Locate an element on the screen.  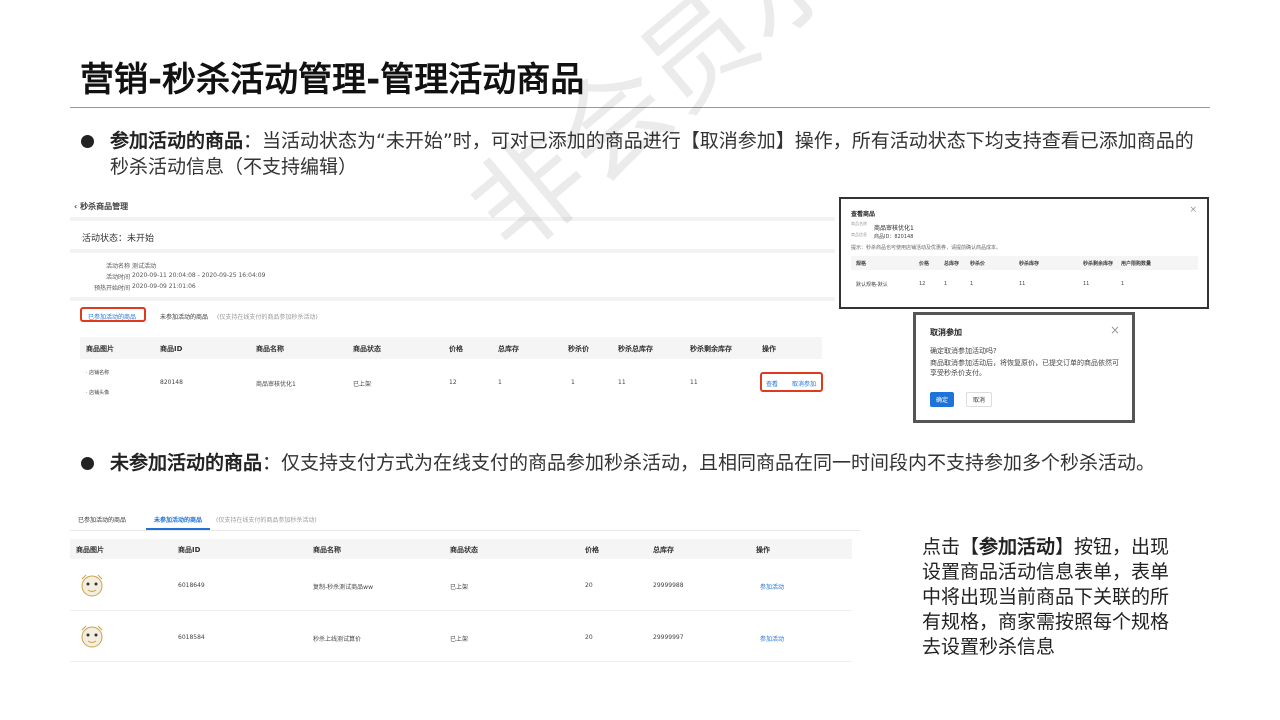
cell-spec: 默认规格-默认 is located at coordinates (872, 285).